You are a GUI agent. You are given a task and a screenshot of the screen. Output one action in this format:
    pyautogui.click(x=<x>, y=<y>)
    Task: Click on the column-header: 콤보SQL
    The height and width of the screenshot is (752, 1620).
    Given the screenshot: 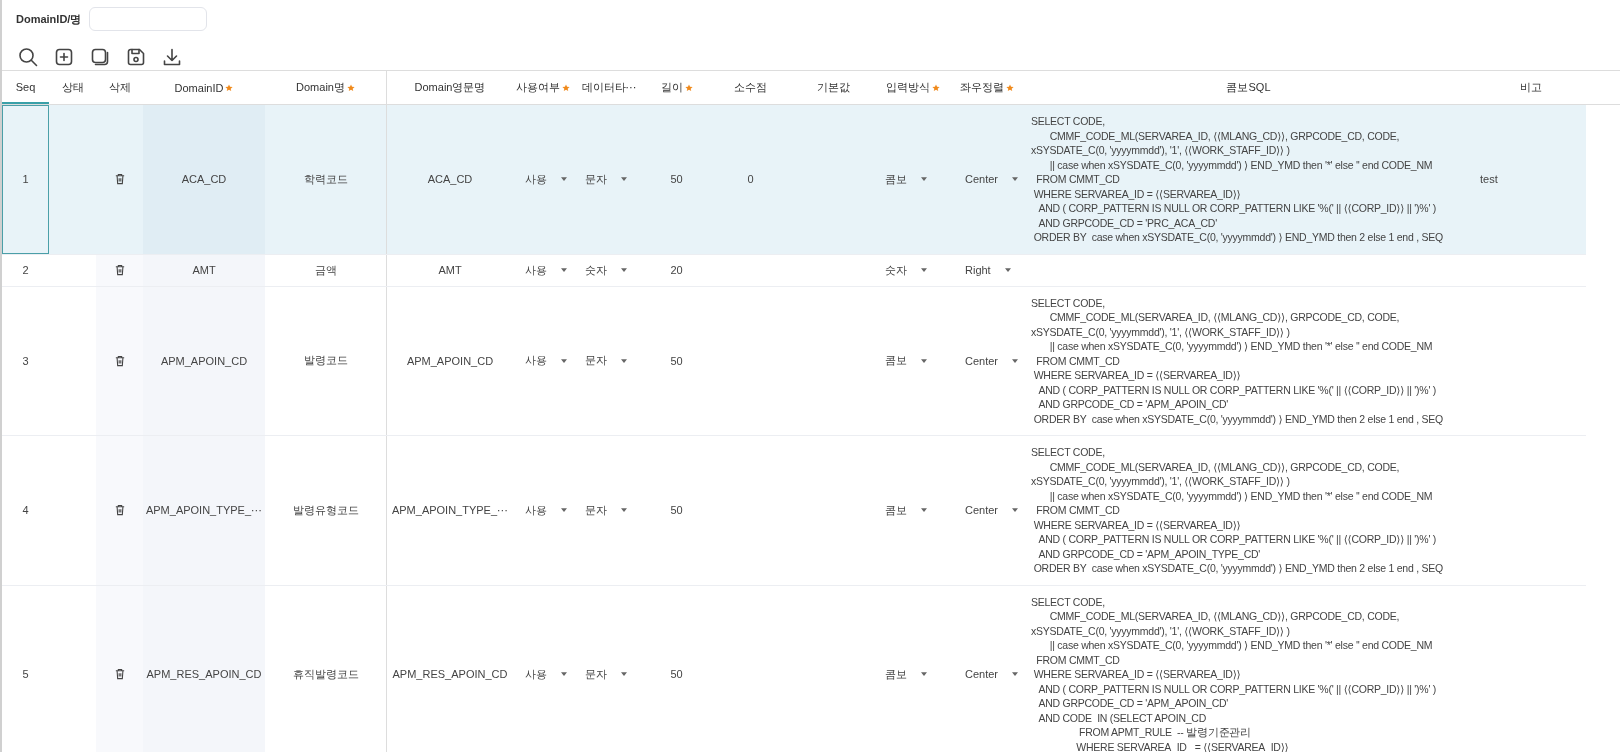 What is the action you would take?
    pyautogui.click(x=1248, y=87)
    